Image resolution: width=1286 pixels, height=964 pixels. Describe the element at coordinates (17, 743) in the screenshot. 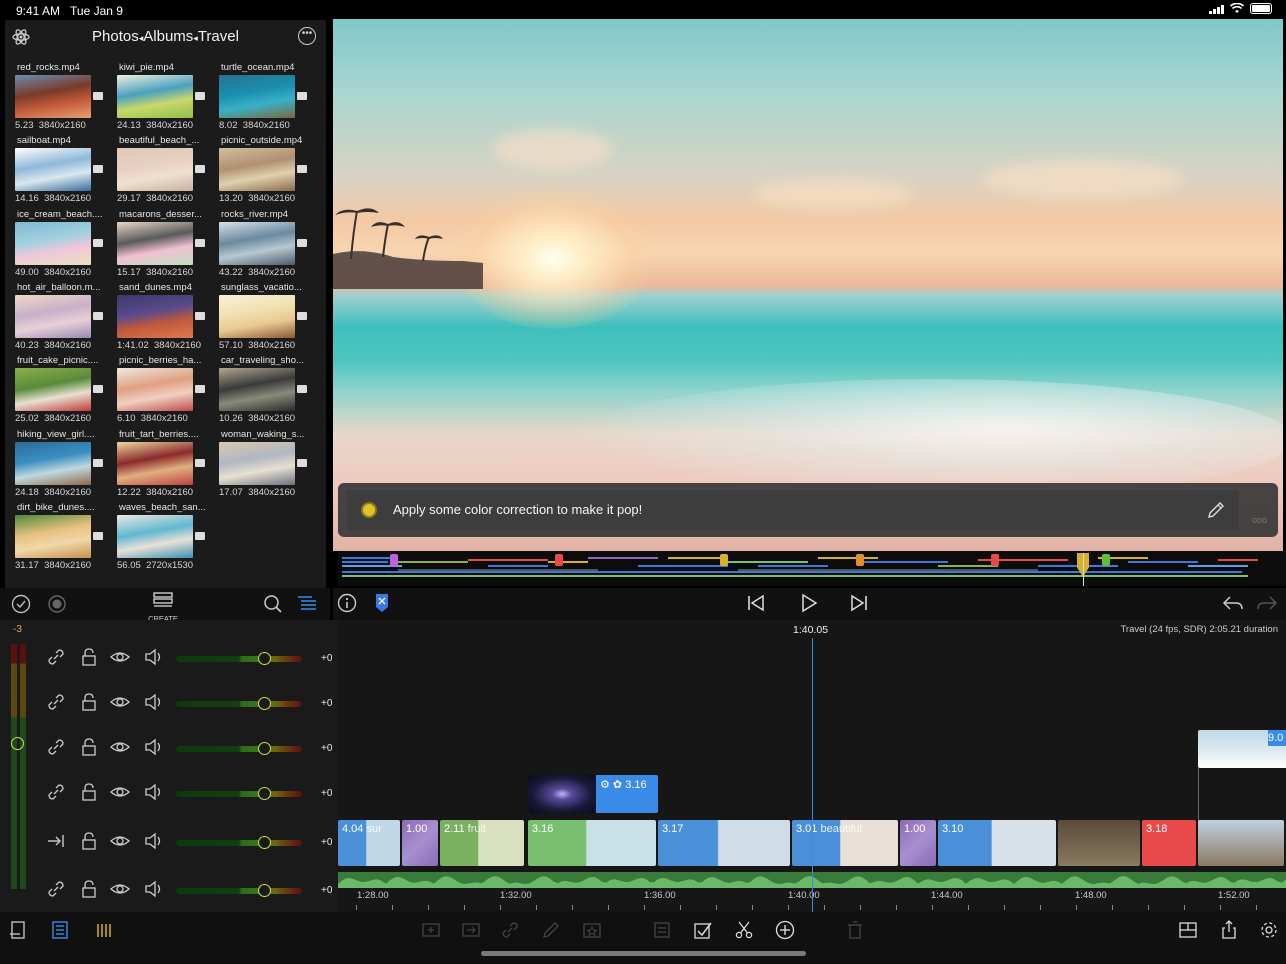

I see `master-volume-knob` at that location.